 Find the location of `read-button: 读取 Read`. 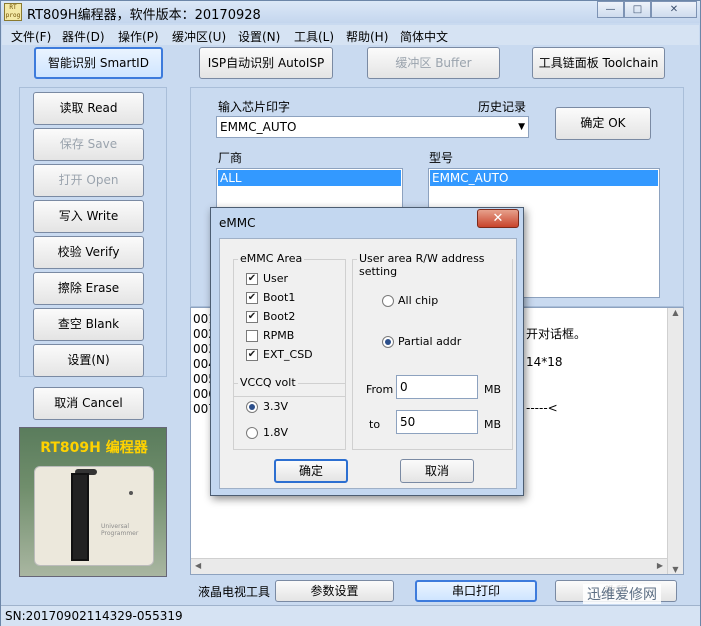

read-button: 读取 Read is located at coordinates (88, 108).